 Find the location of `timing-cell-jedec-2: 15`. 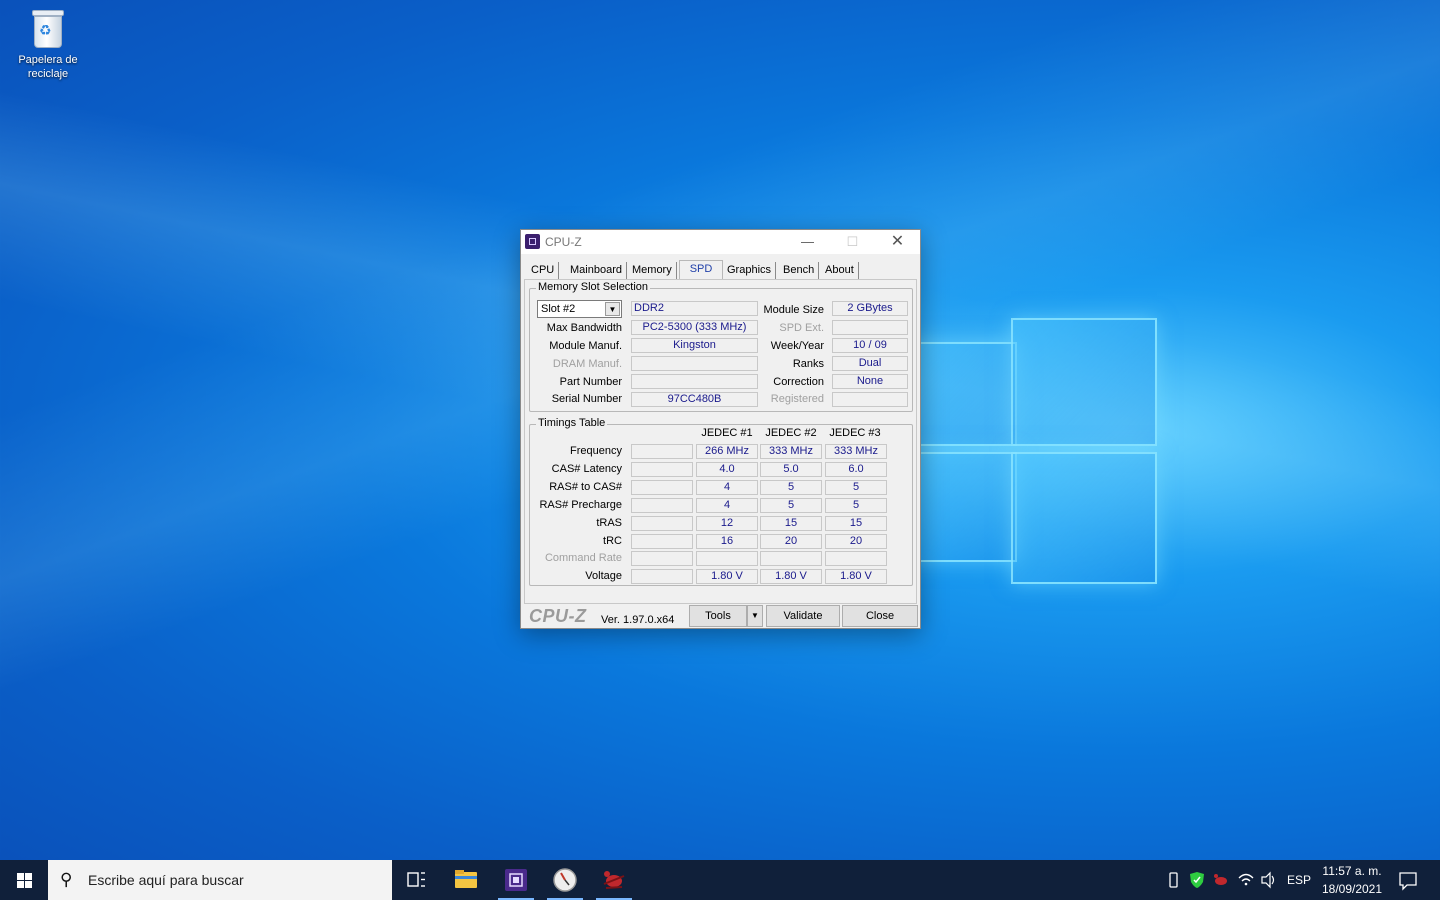

timing-cell-jedec-2: 15 is located at coordinates (791, 523).